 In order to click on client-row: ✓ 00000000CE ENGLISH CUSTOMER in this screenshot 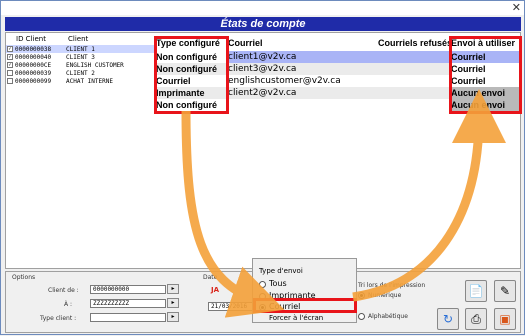, I will do `click(80, 65)`.